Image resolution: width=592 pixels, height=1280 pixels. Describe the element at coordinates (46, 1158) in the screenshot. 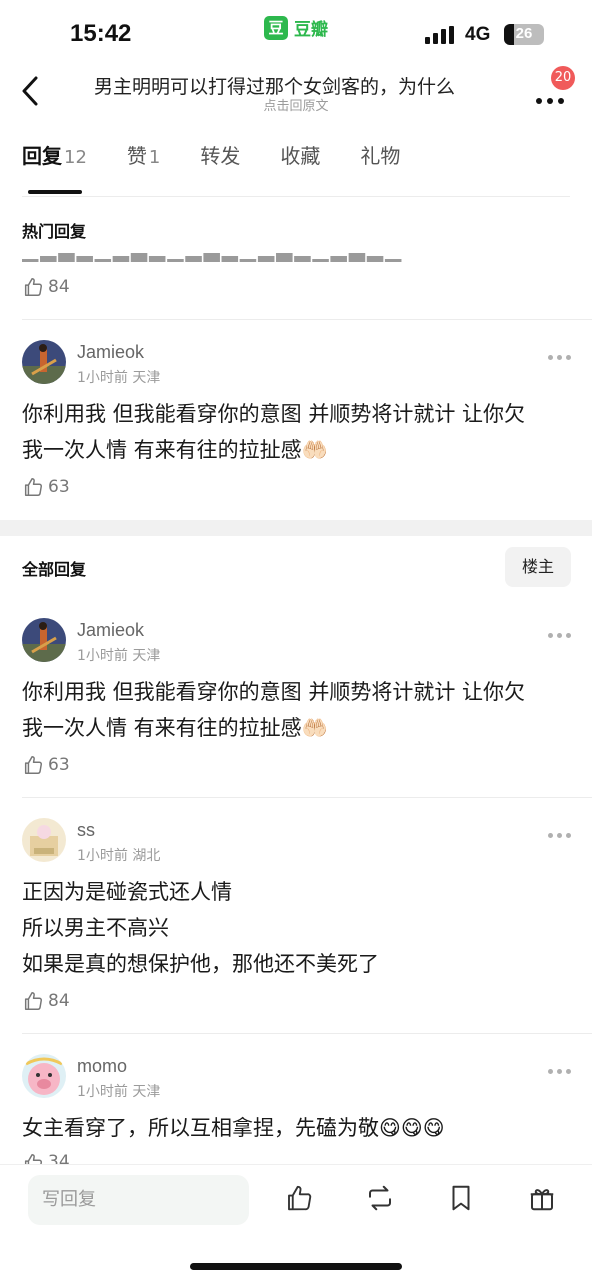

I see `like-button: 34` at that location.